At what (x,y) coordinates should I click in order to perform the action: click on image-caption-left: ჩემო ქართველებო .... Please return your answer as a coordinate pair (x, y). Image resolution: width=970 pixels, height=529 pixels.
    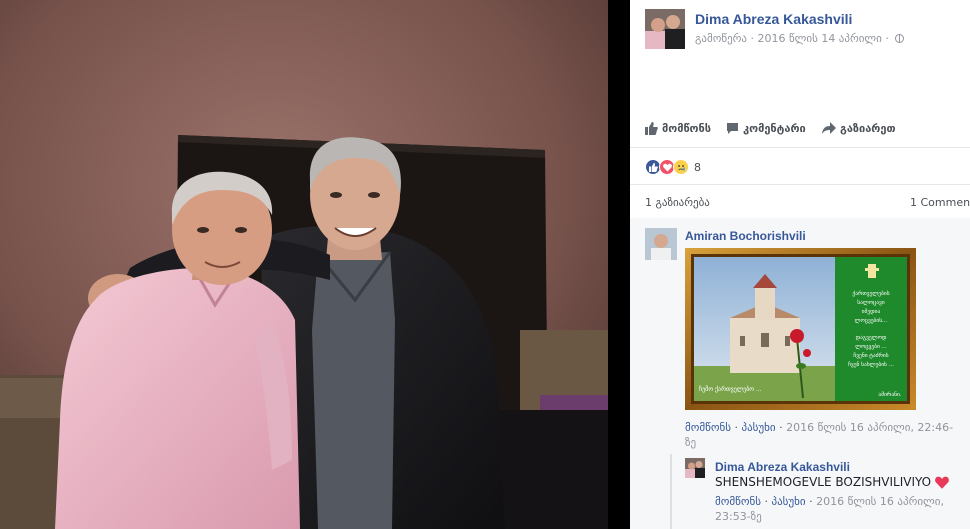
    Looking at the image, I should click on (730, 389).